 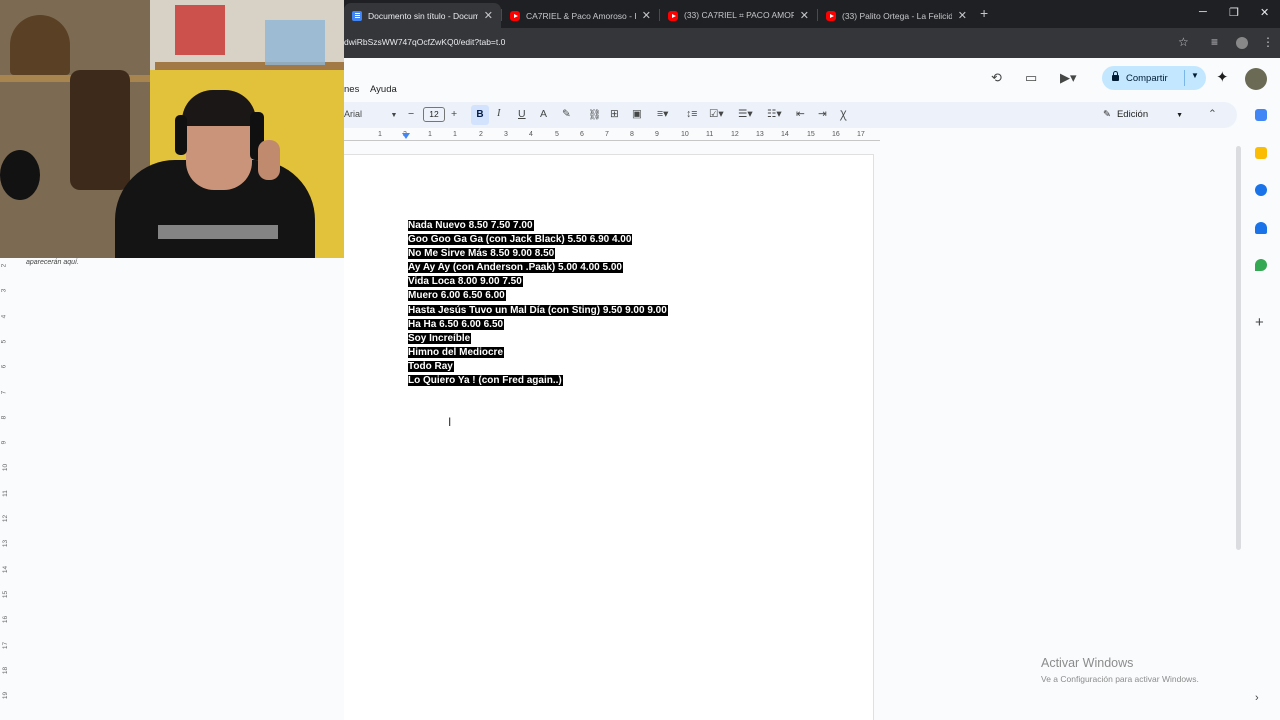 I want to click on font-name: Arial, so click(x=353, y=114).